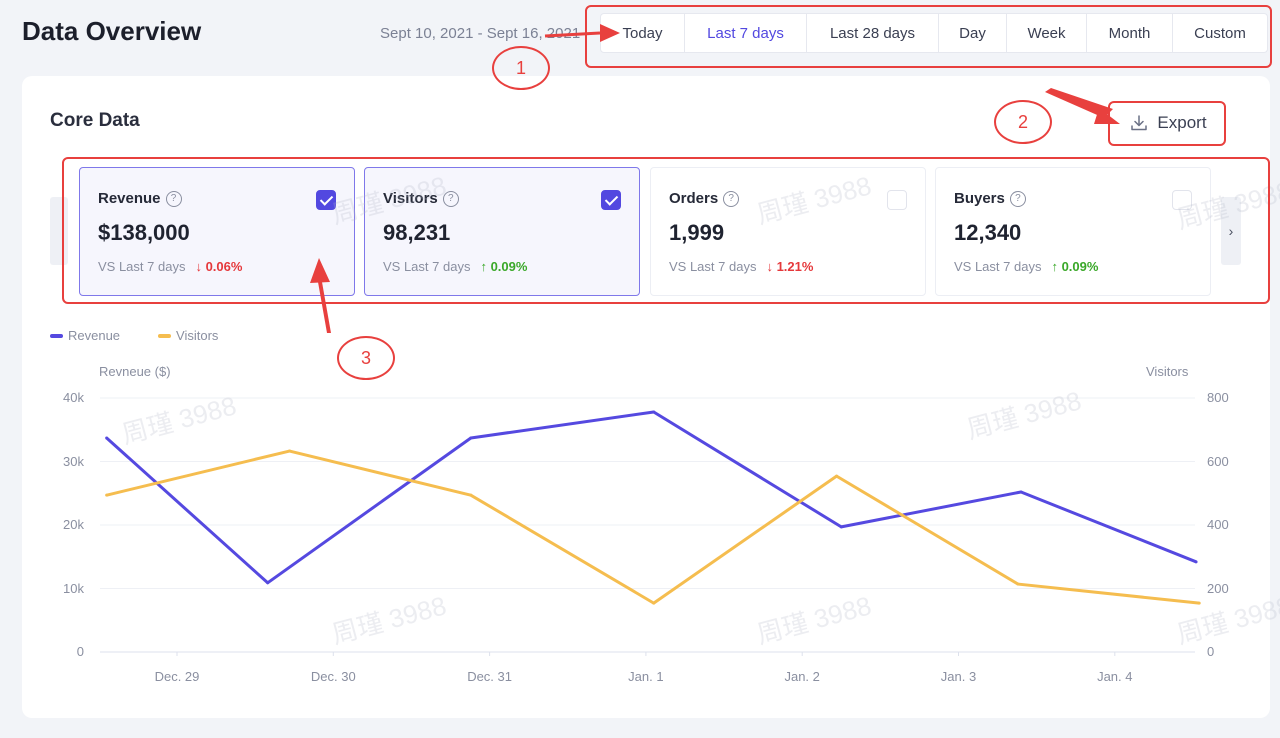  Describe the element at coordinates (521, 68) in the screenshot. I see `annotation-marker-1: 1` at that location.